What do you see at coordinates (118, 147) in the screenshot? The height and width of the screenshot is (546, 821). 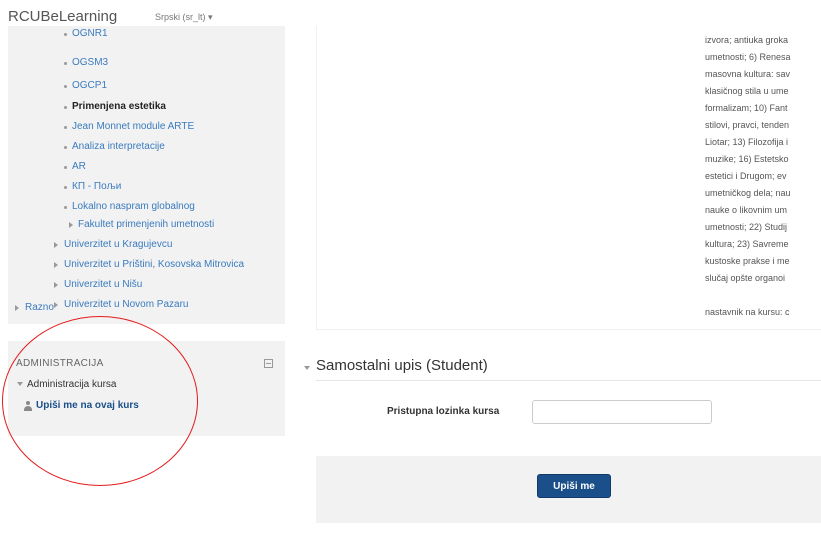 I see `course-link-analiza-interpretacije: Analiza interpretacije` at bounding box center [118, 147].